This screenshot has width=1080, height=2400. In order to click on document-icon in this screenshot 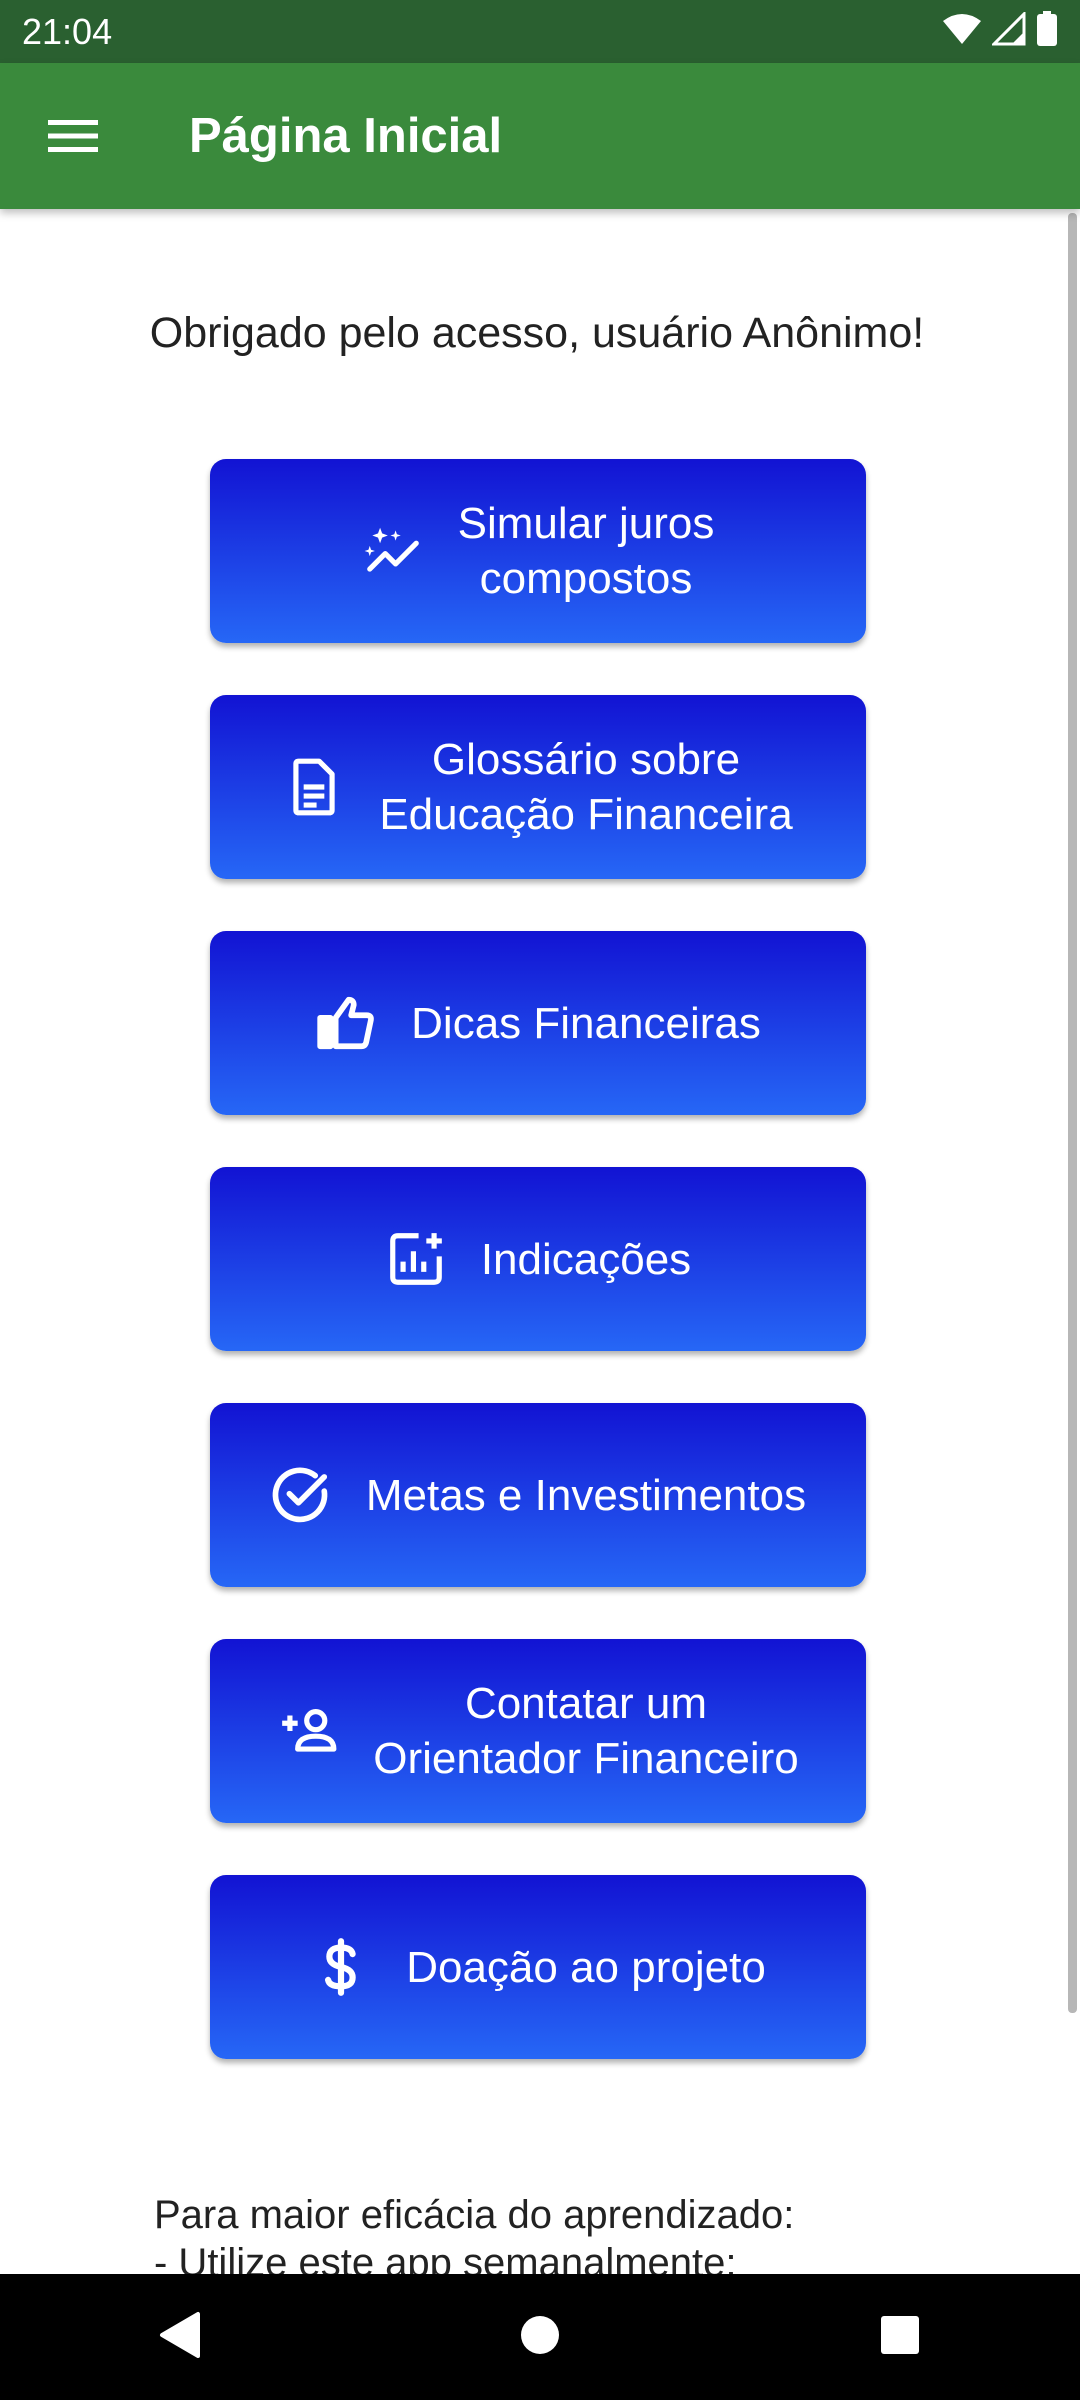, I will do `click(314, 787)`.